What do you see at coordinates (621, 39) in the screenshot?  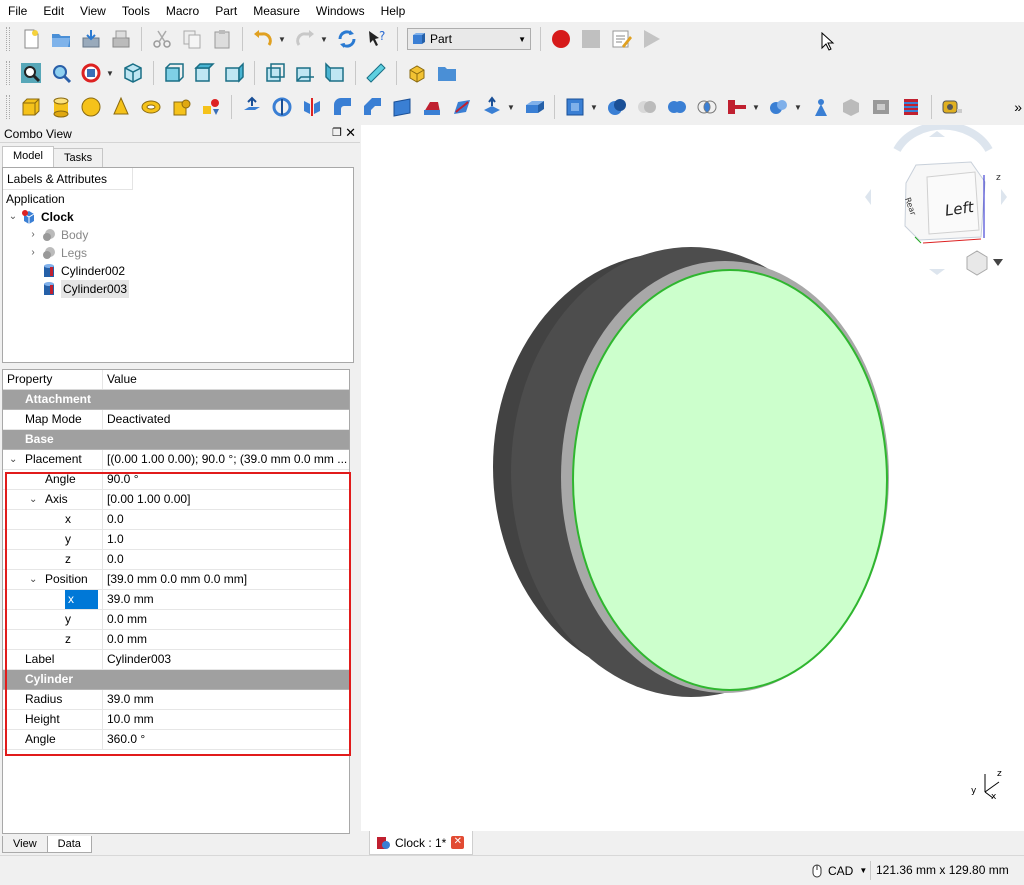 I see `macro-edit-button` at bounding box center [621, 39].